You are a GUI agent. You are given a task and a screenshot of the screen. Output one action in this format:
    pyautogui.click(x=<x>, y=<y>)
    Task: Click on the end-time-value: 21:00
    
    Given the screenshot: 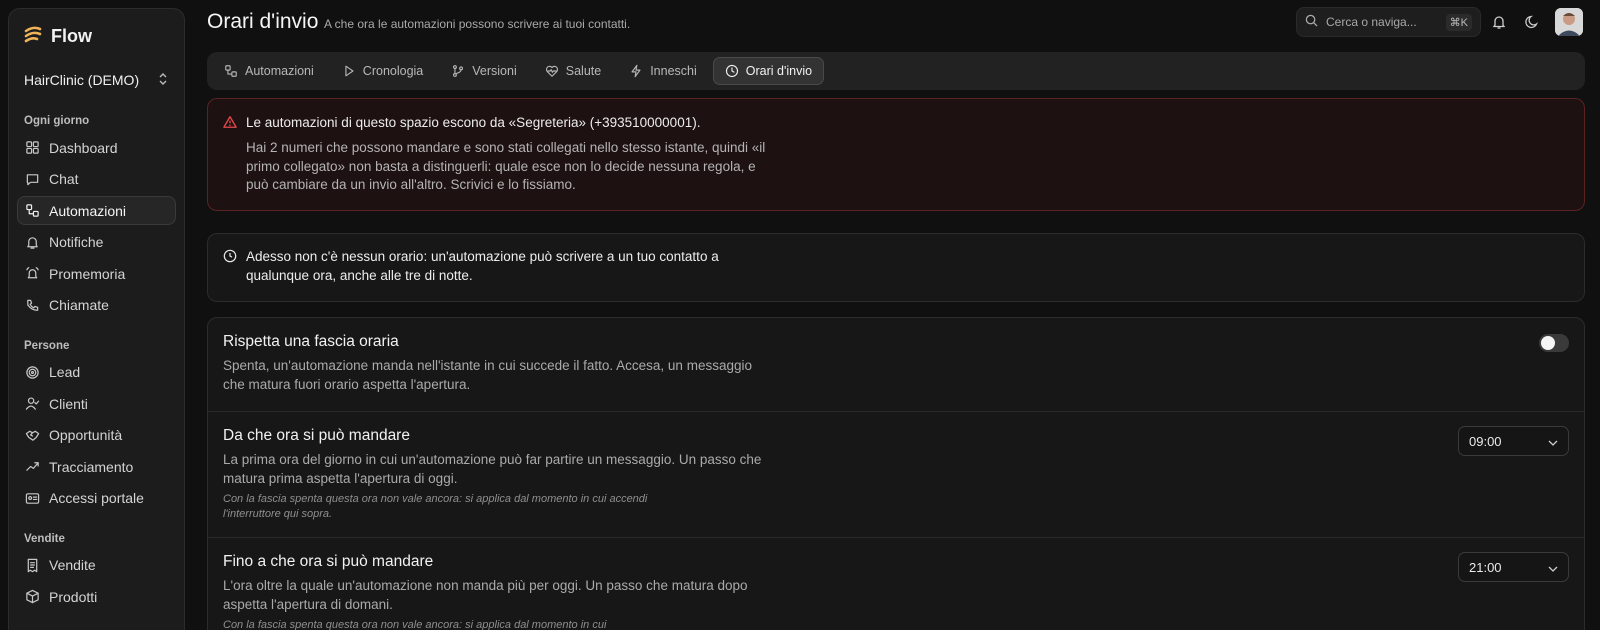 What is the action you would take?
    pyautogui.click(x=1485, y=567)
    